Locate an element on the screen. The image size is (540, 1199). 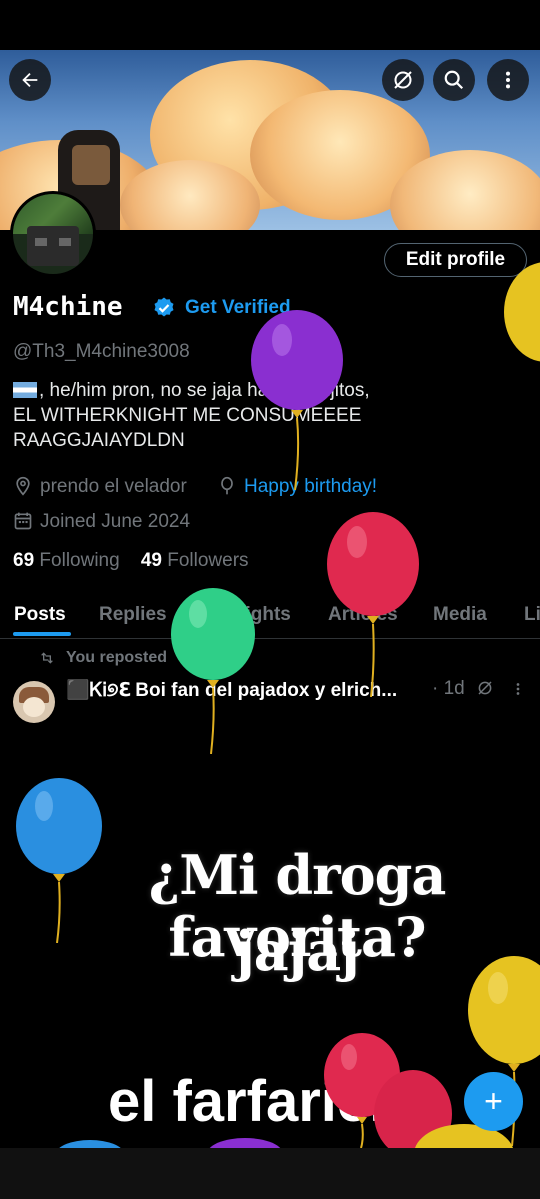
repost-label: You reposted is located at coordinates (117, 657).